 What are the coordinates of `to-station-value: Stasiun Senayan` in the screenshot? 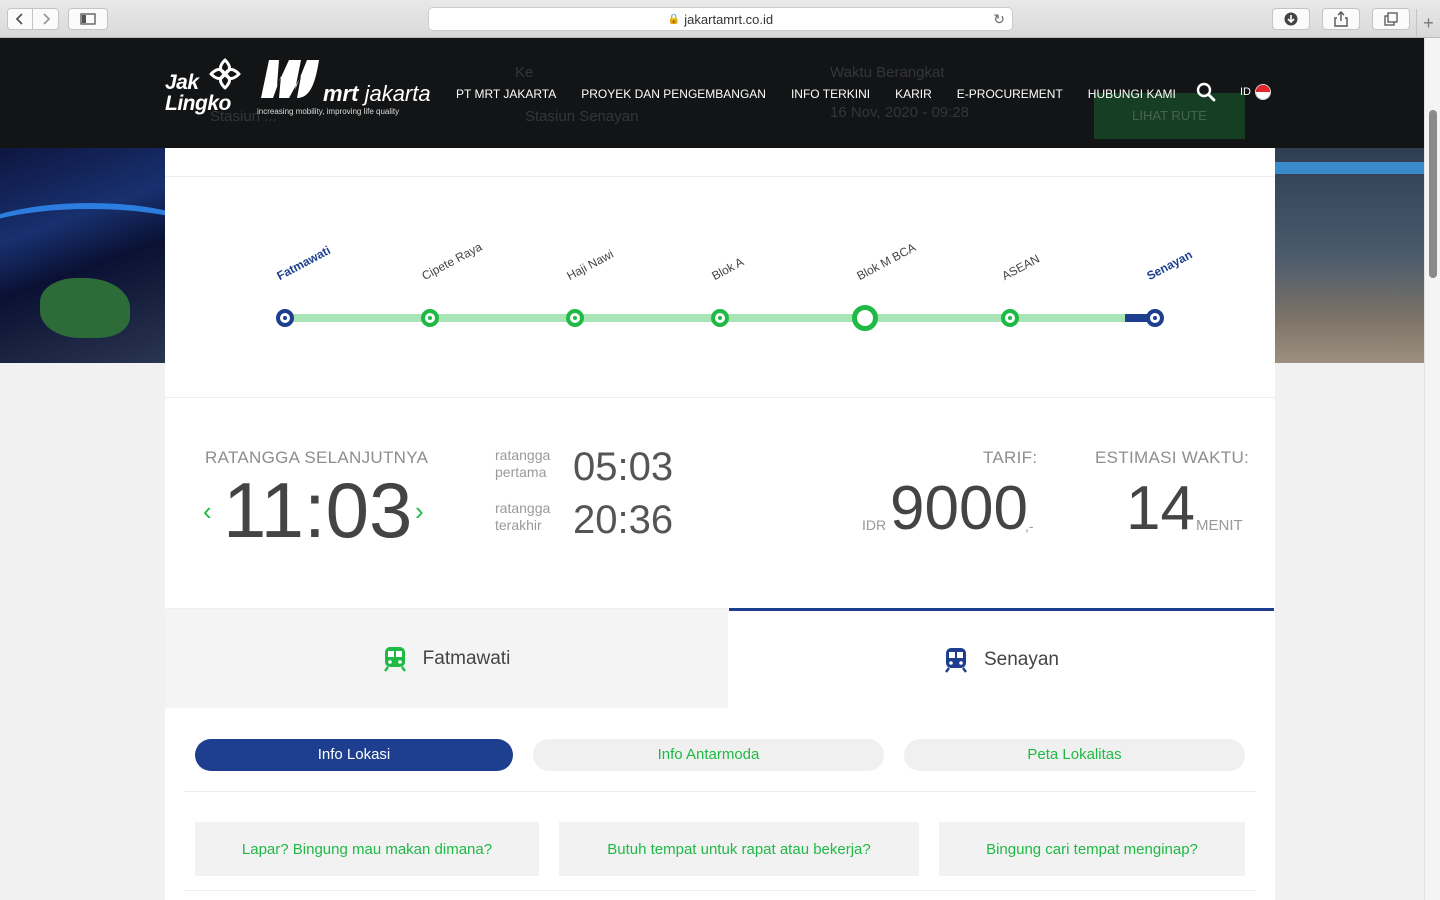 It's located at (582, 116).